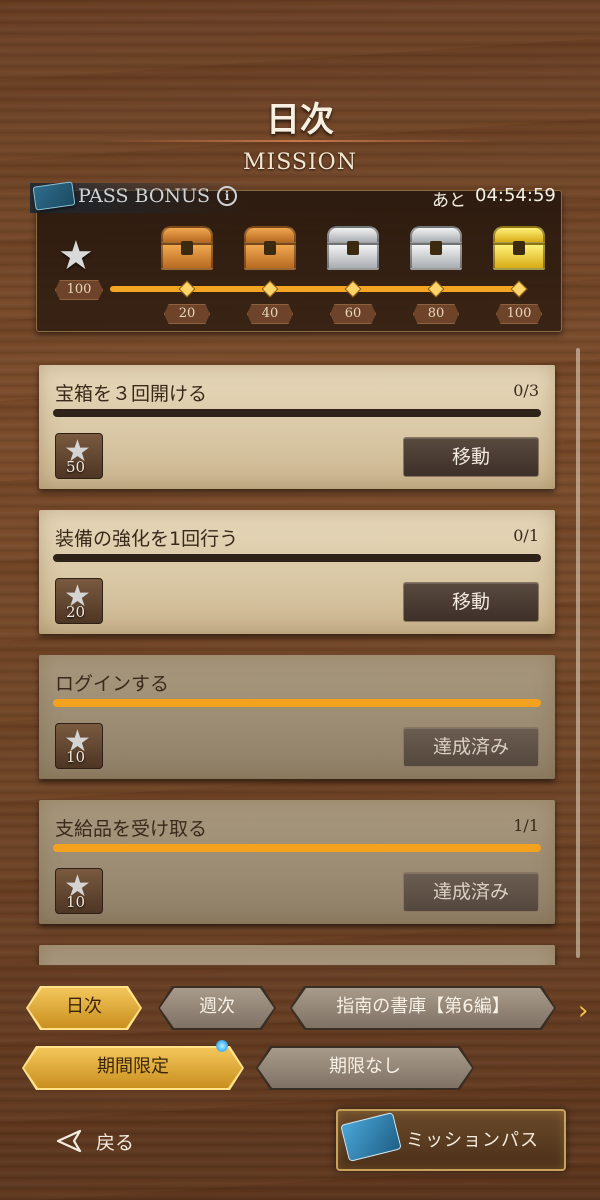 The image size is (600, 1200). What do you see at coordinates (519, 249) in the screenshot?
I see `milestone-chest-gold-icon` at bounding box center [519, 249].